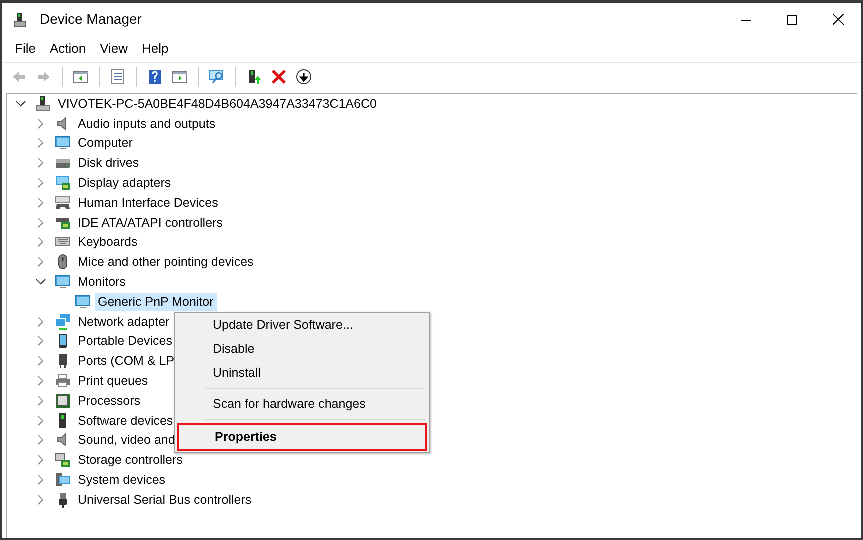  I want to click on tree-item: Ports (COM & LP, so click(126, 361).